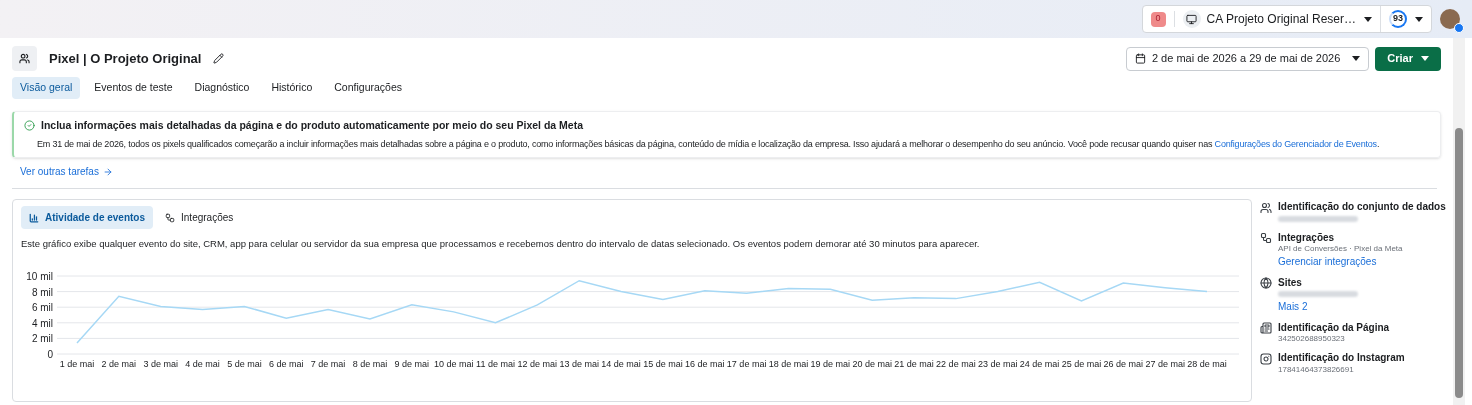 Image resolution: width=1472 pixels, height=405 pixels. I want to click on detail-title: Identificação do Instagram, so click(1341, 358).